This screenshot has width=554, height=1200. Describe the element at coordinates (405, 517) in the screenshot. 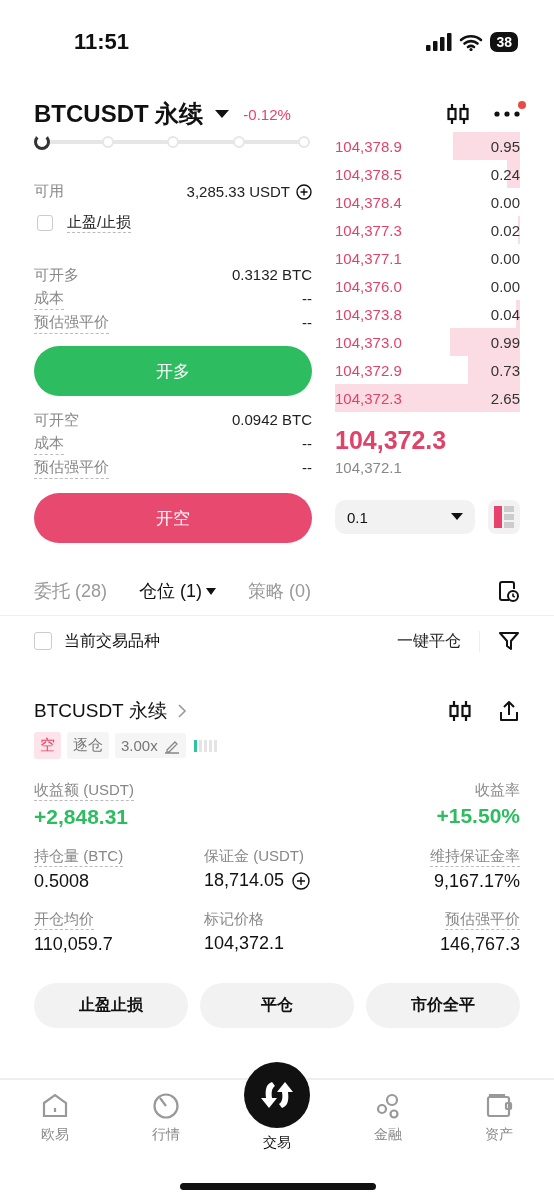

I see `precision-dropdown: 0.1` at that location.